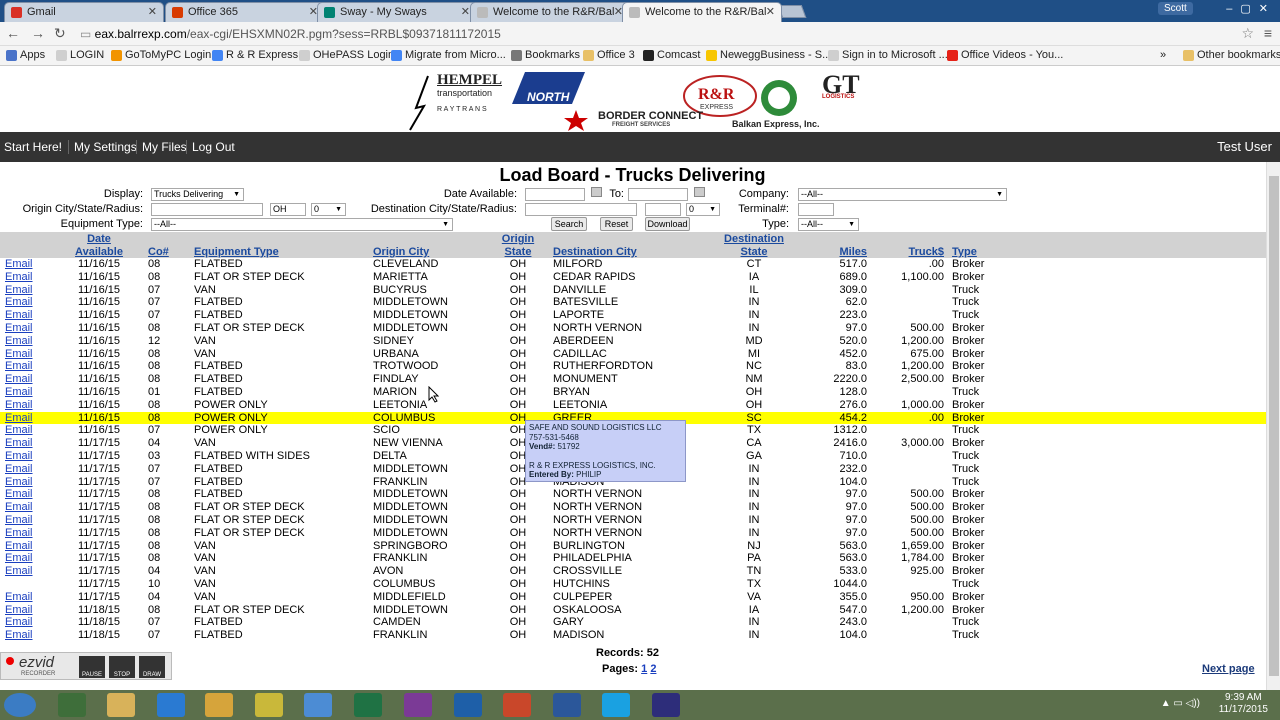 This screenshot has width=1280, height=720. Describe the element at coordinates (1228, 669) in the screenshot. I see `next-page-link: Next page` at that location.